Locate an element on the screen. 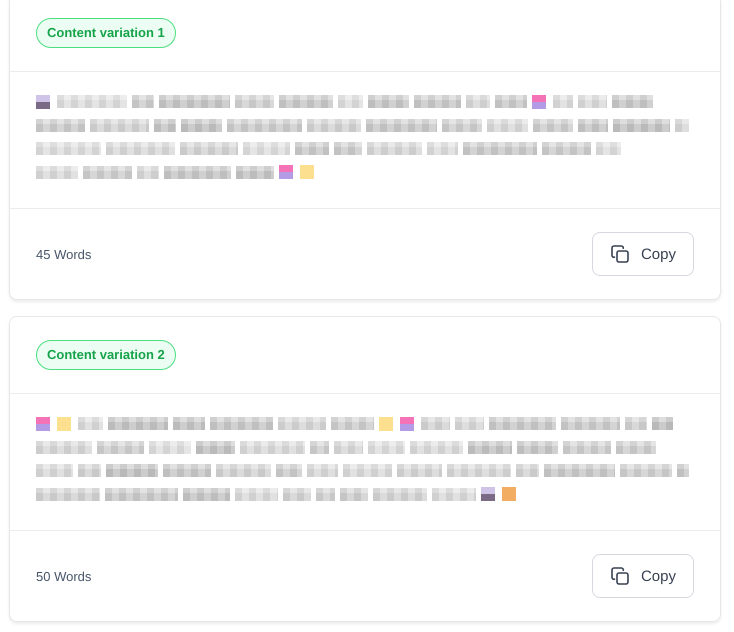 This screenshot has height=632, width=734. word-count: 45 Words is located at coordinates (64, 254).